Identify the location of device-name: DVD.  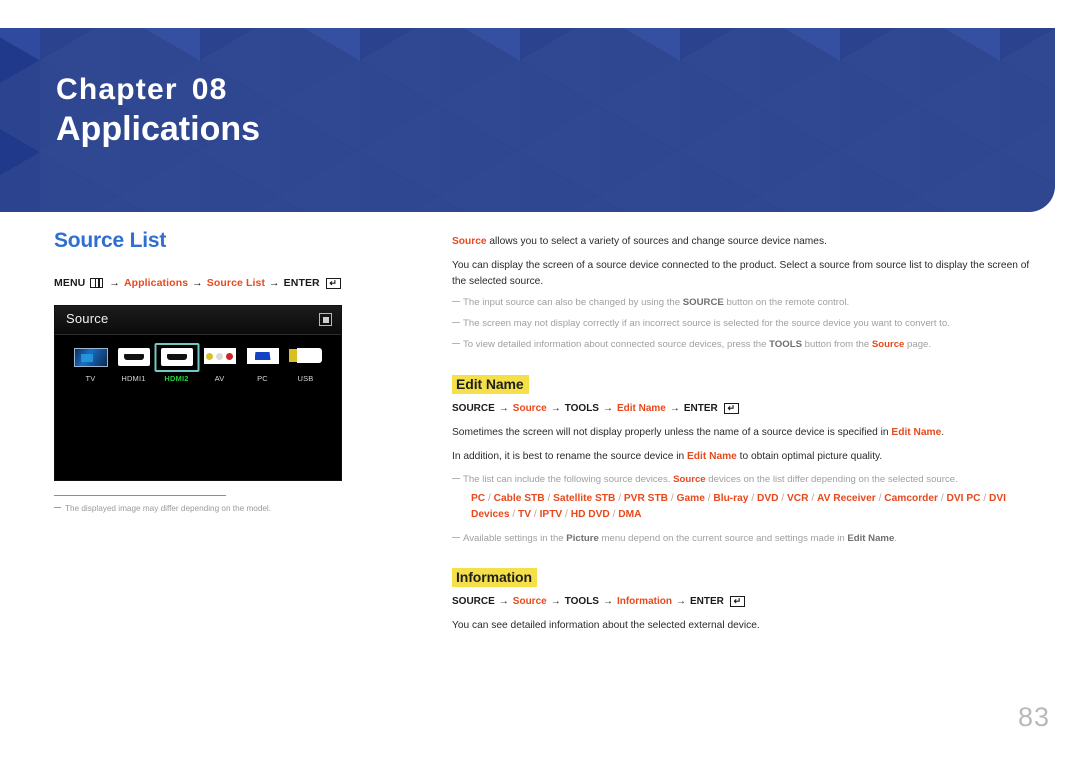
(767, 498).